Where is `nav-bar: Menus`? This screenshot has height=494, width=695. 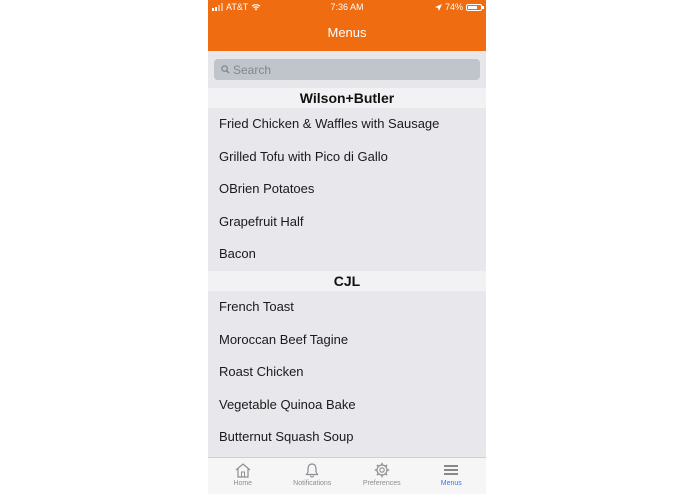
nav-bar: Menus is located at coordinates (347, 33).